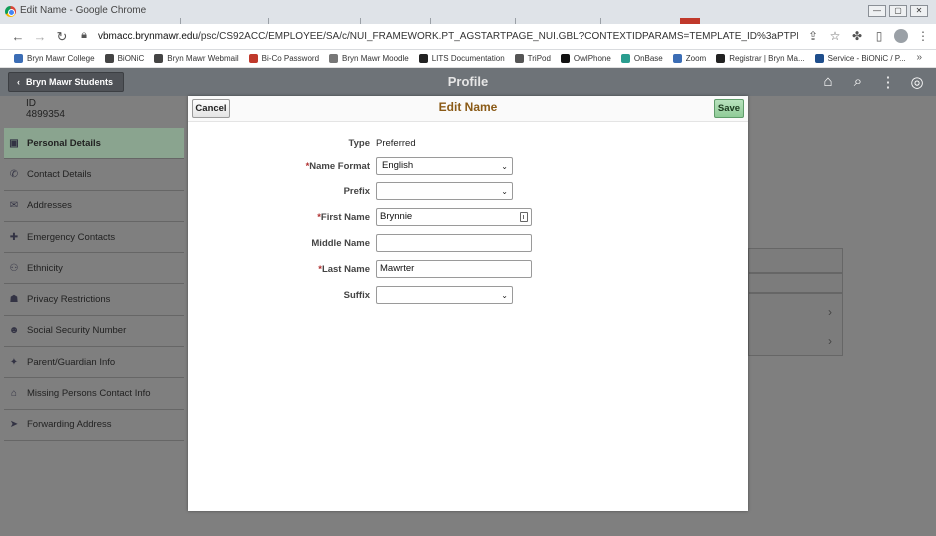 This screenshot has width=936, height=536. What do you see at coordinates (69, 300) in the screenshot?
I see `nav-item-label: Privacy Restrictions` at bounding box center [69, 300].